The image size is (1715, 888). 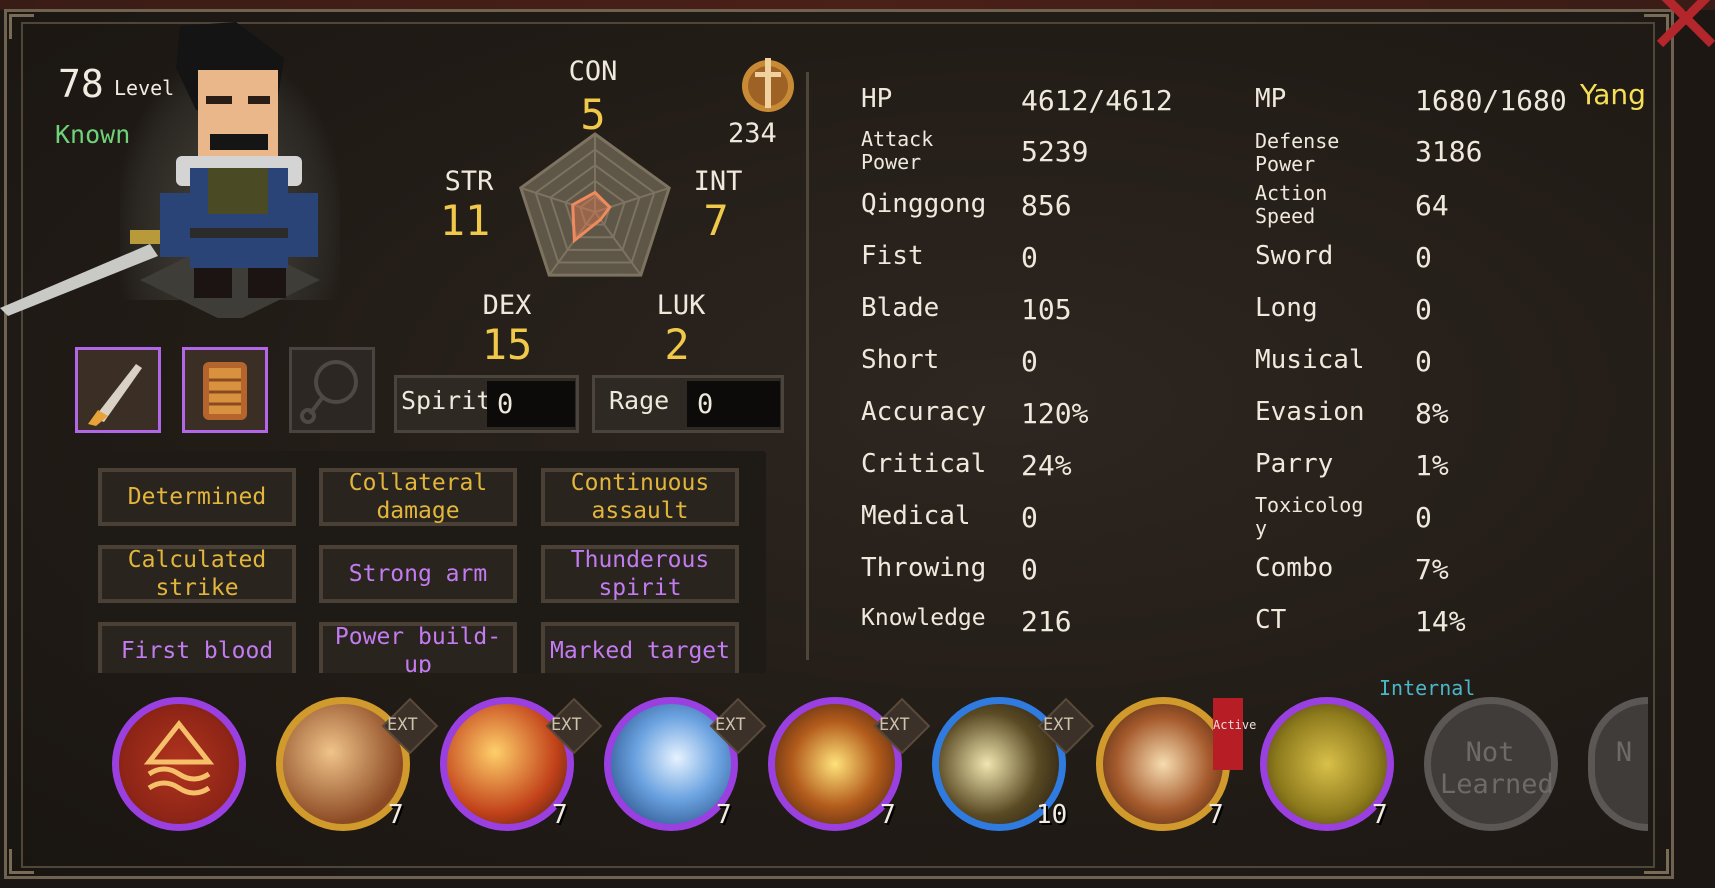 What do you see at coordinates (1432, 465) in the screenshot?
I see `stat-value: 1%` at bounding box center [1432, 465].